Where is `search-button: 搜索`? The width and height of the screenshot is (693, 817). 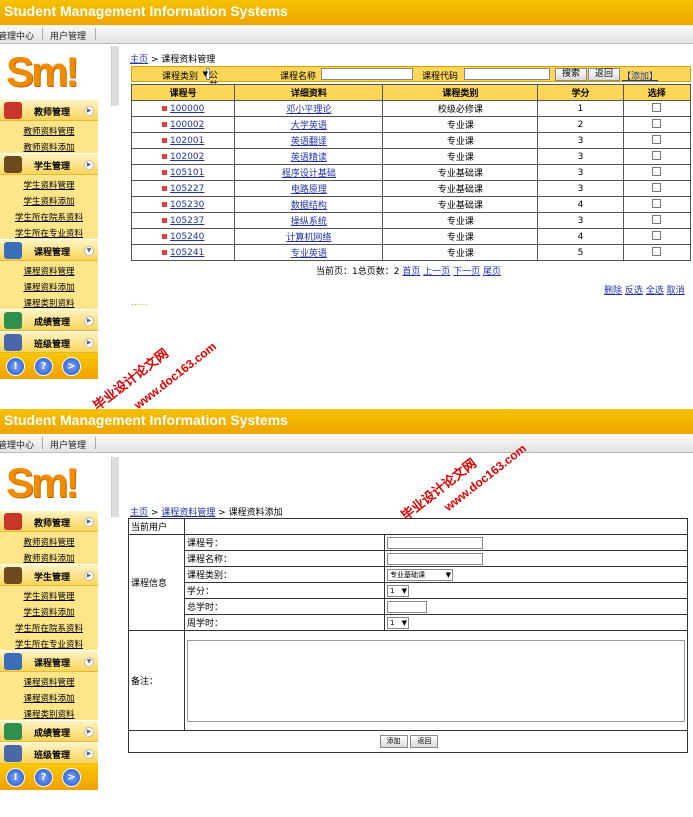
search-button: 搜索 is located at coordinates (571, 74).